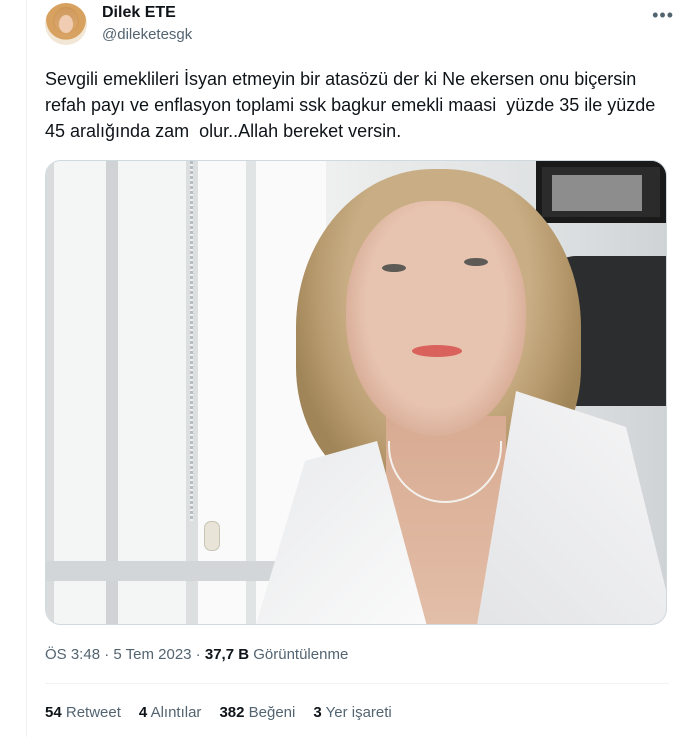 Image resolution: width=694 pixels, height=737 pixels. What do you see at coordinates (232, 712) in the screenshot?
I see `likes-count: 382` at bounding box center [232, 712].